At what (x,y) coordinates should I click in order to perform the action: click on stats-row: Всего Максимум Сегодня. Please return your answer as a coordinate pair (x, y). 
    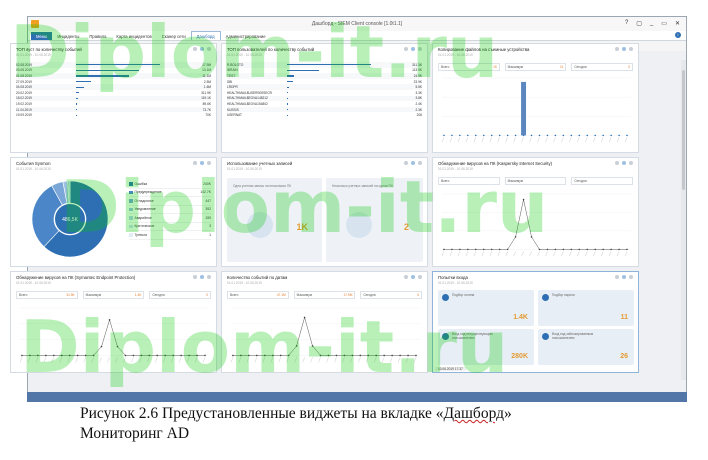
    Looking at the image, I should click on (536, 181).